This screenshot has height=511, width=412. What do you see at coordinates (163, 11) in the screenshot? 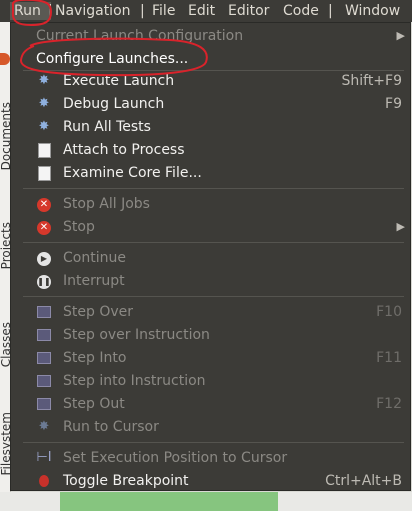
I see `menu-file: File` at bounding box center [163, 11].